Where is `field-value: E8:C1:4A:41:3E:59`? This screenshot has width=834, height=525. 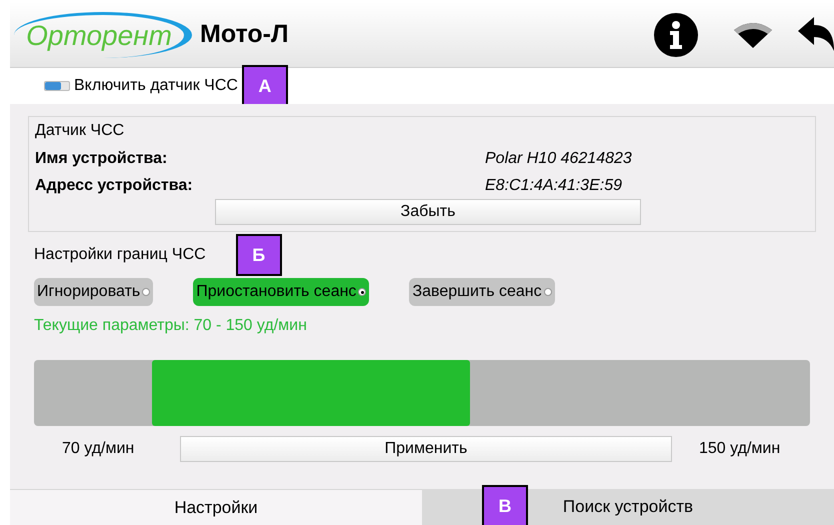
field-value: E8:C1:4A:41:3E:59 is located at coordinates (553, 186).